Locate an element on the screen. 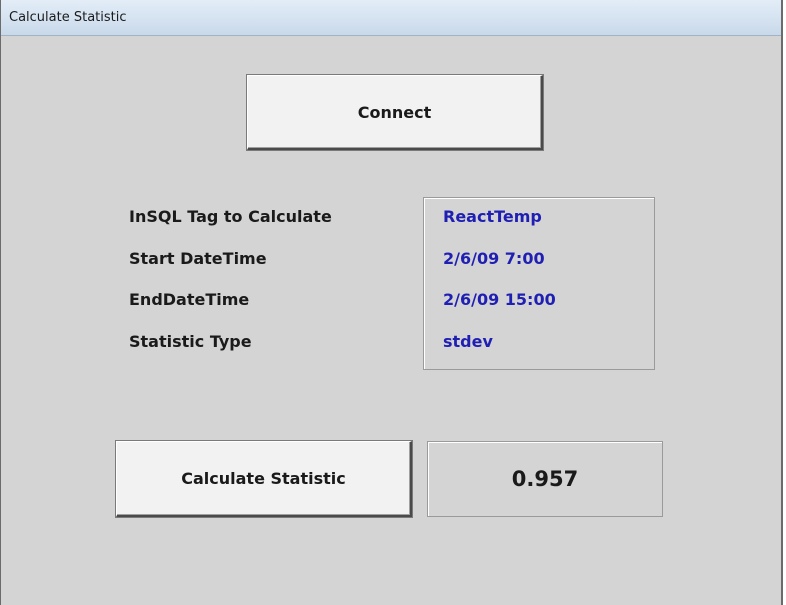 The height and width of the screenshot is (605, 786). statistic-type-label: Statistic Type is located at coordinates (190, 341).